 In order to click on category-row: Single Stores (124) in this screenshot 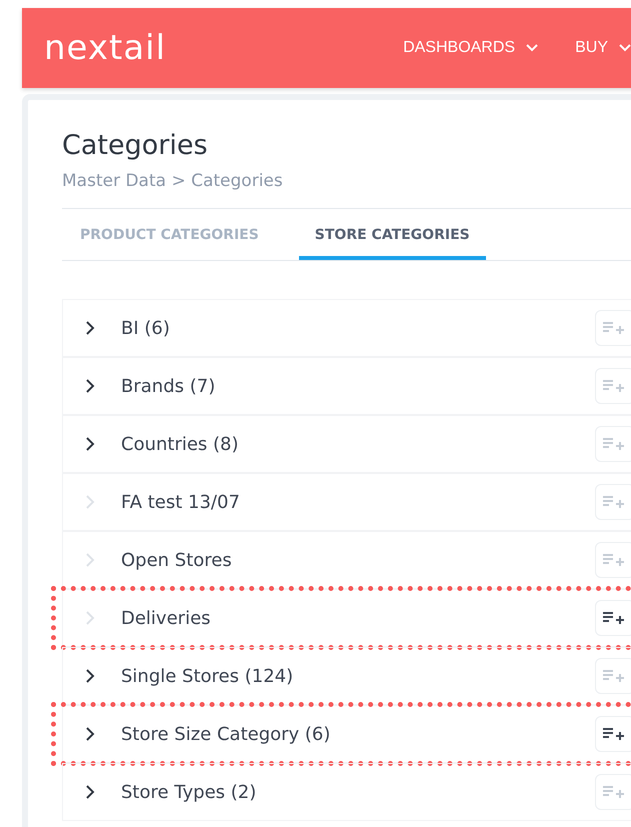, I will do `click(346, 676)`.